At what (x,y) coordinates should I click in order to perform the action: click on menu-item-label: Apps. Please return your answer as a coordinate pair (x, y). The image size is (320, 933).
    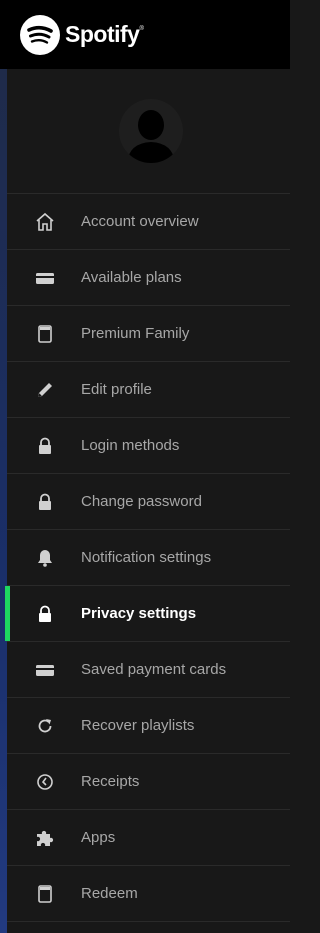
    Looking at the image, I should click on (98, 837).